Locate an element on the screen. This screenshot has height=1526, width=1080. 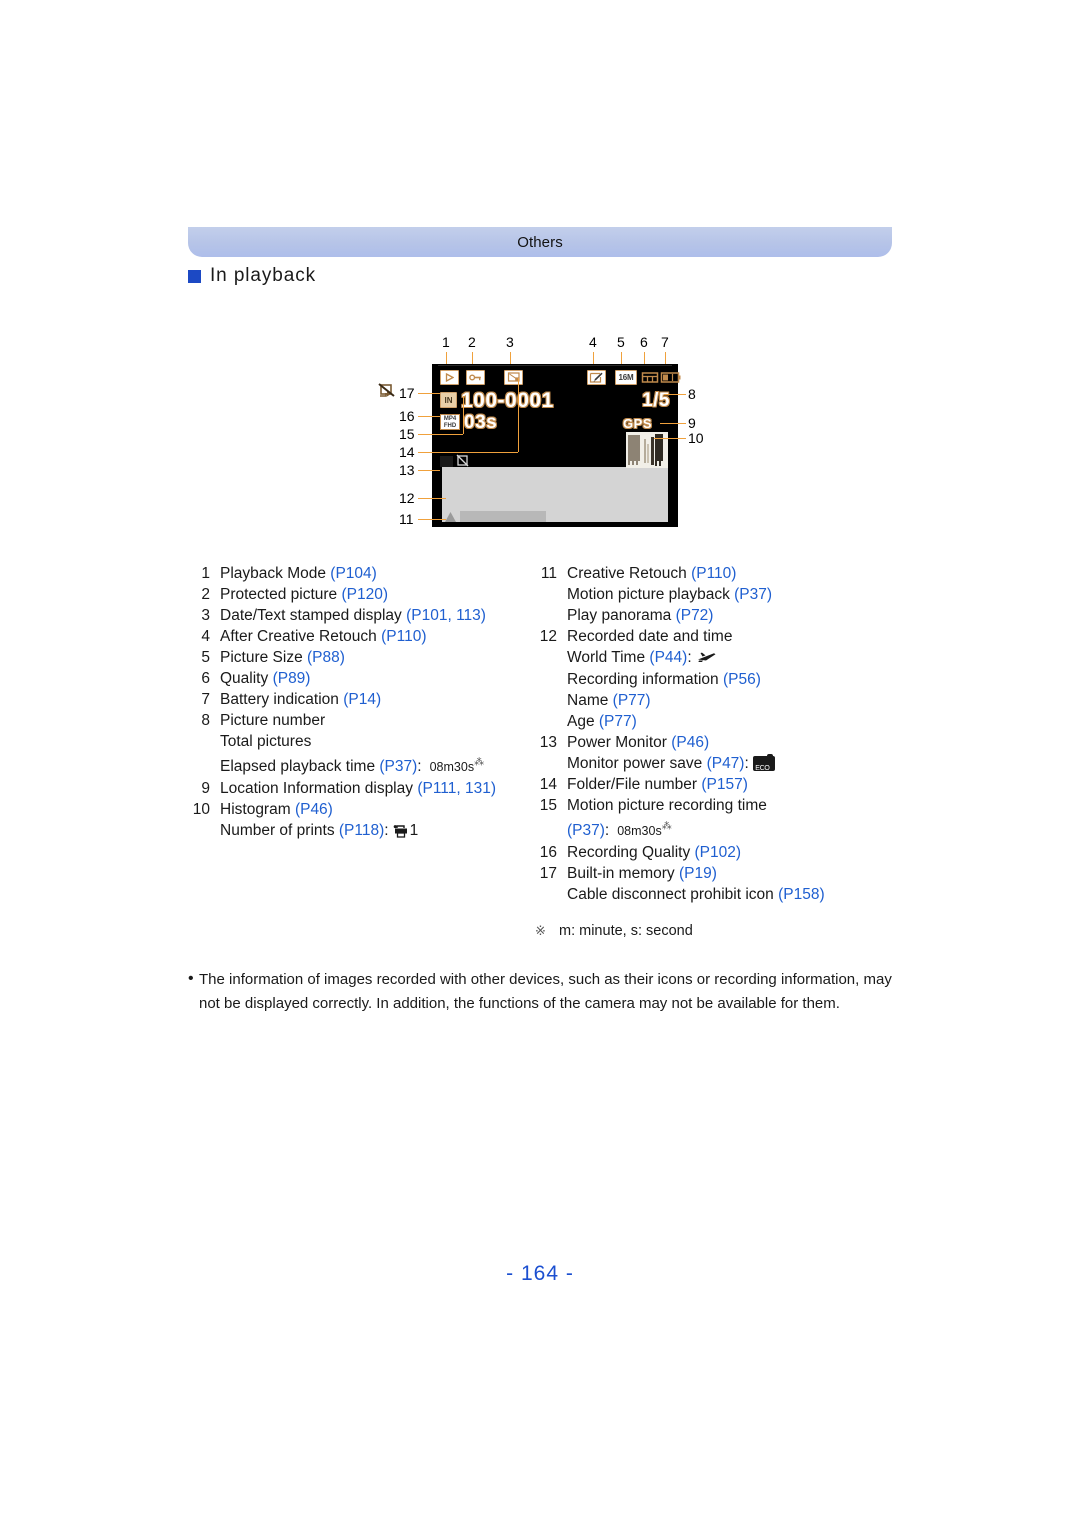
item-label: Age is located at coordinates (583, 721).